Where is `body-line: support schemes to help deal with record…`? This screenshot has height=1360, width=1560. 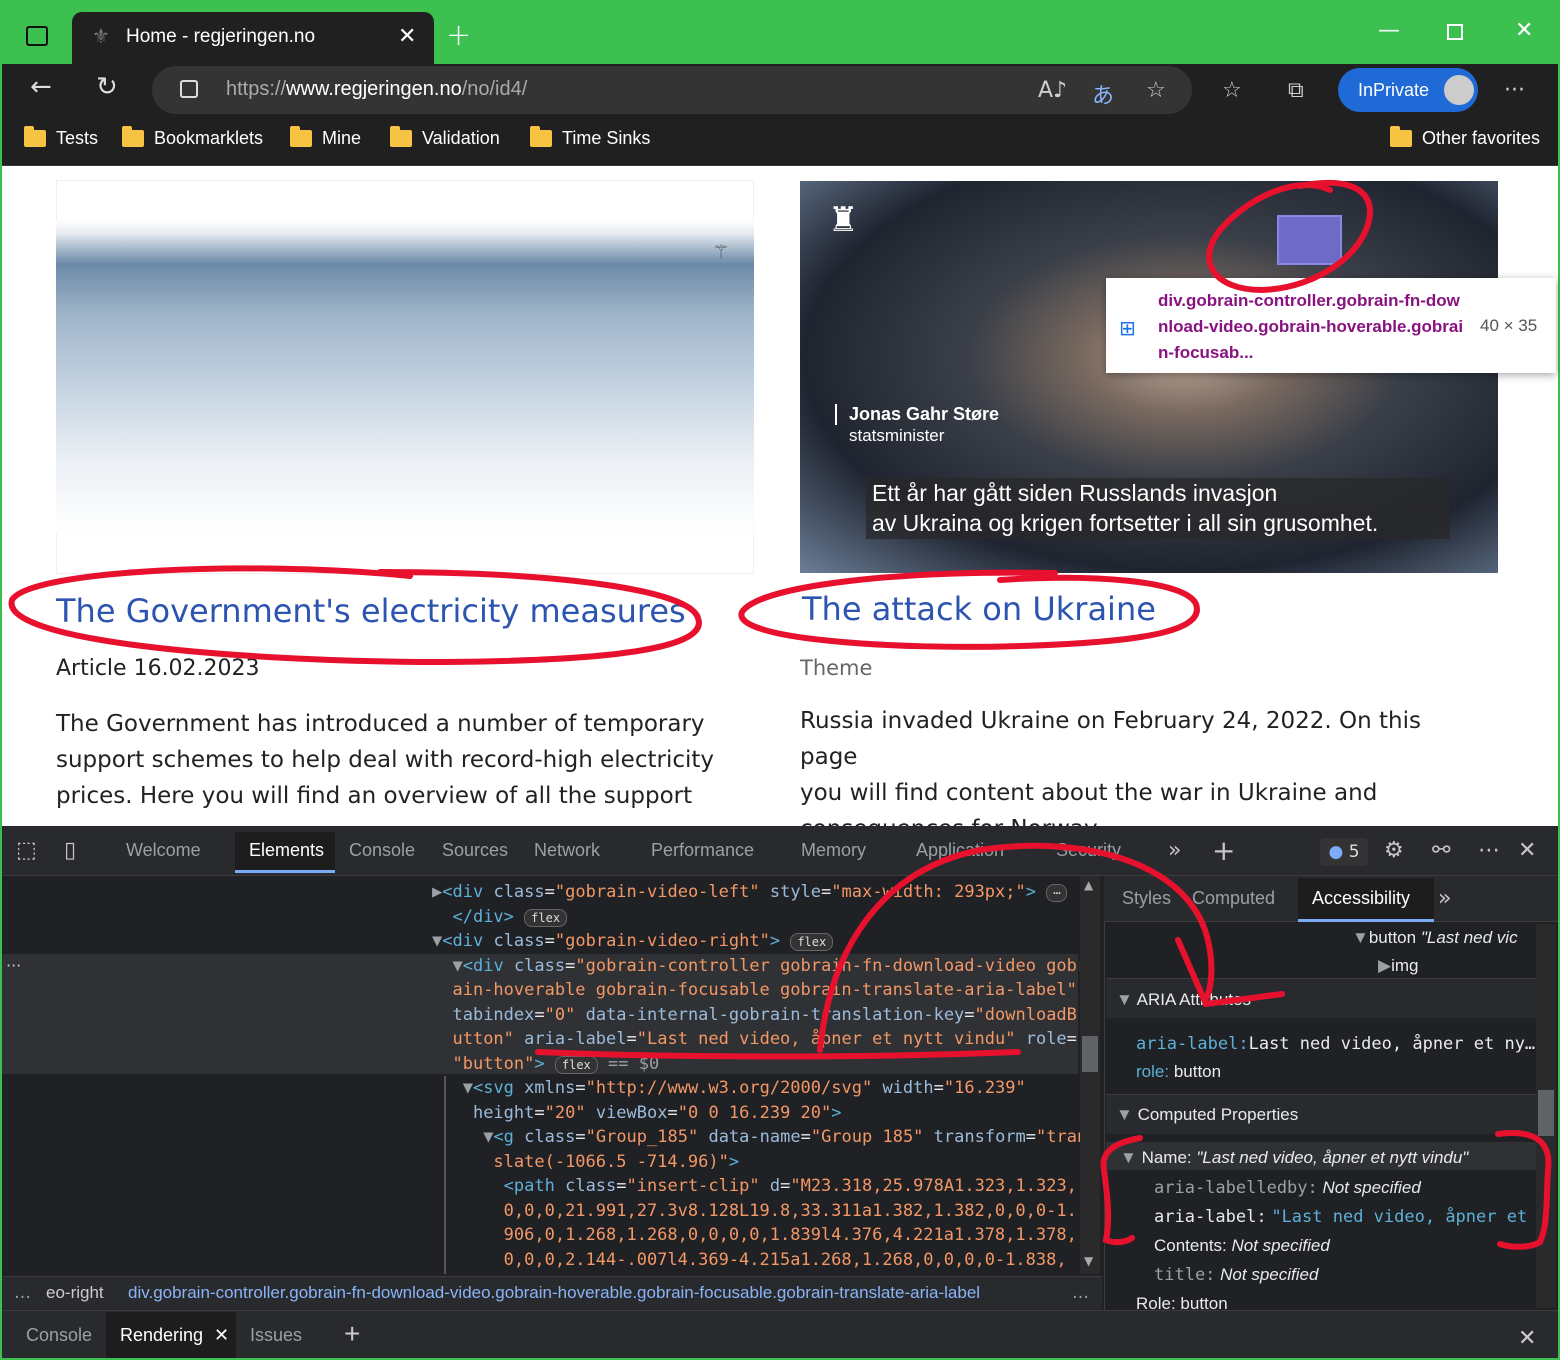 body-line: support schemes to help deal with record… is located at coordinates (385, 760).